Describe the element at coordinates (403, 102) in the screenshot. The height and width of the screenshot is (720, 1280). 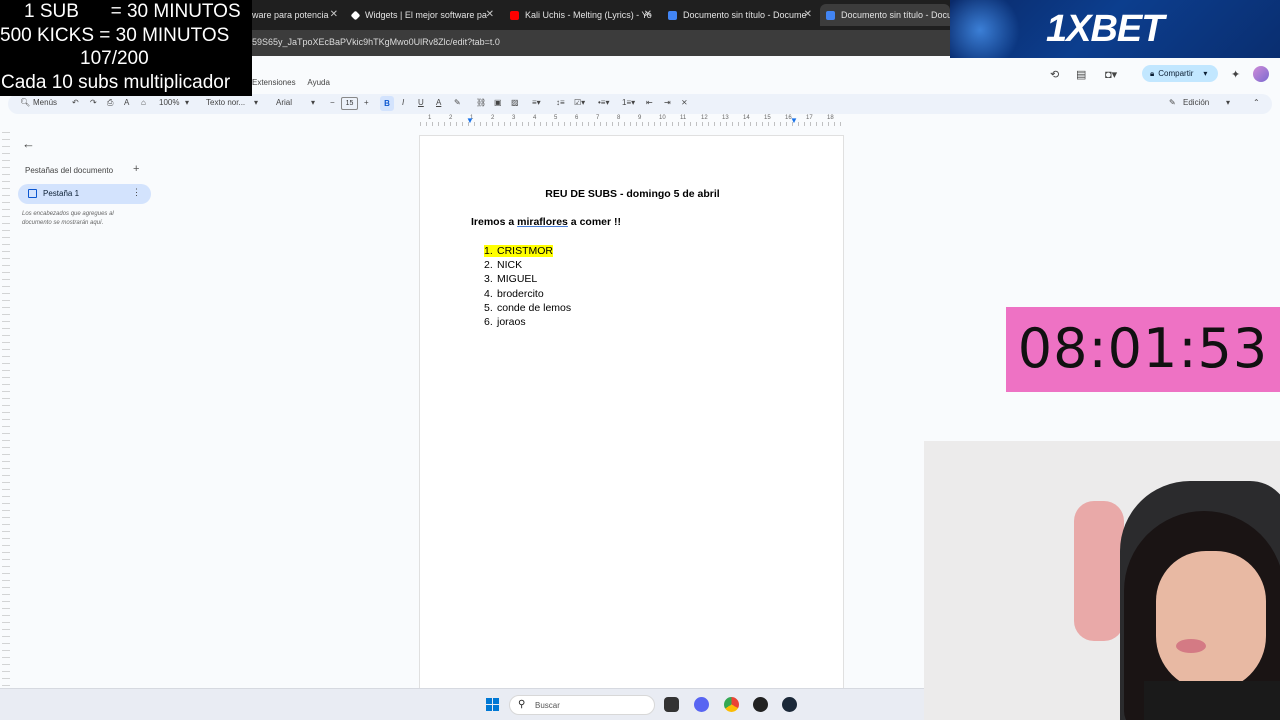
I see `italic-button: I` at that location.